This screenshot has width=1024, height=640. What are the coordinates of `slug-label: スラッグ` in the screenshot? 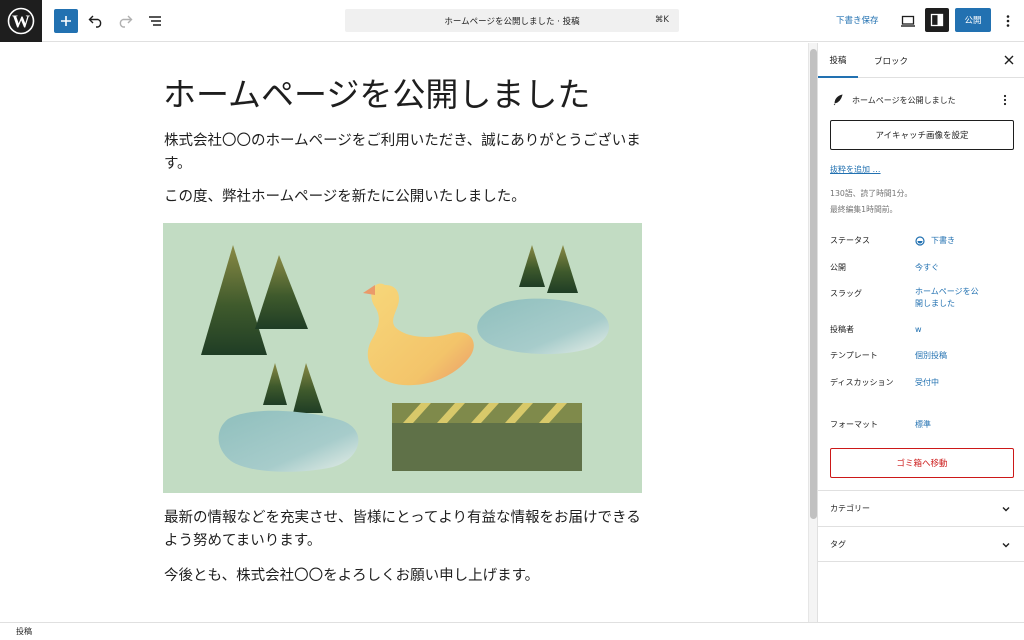 It's located at (846, 293).